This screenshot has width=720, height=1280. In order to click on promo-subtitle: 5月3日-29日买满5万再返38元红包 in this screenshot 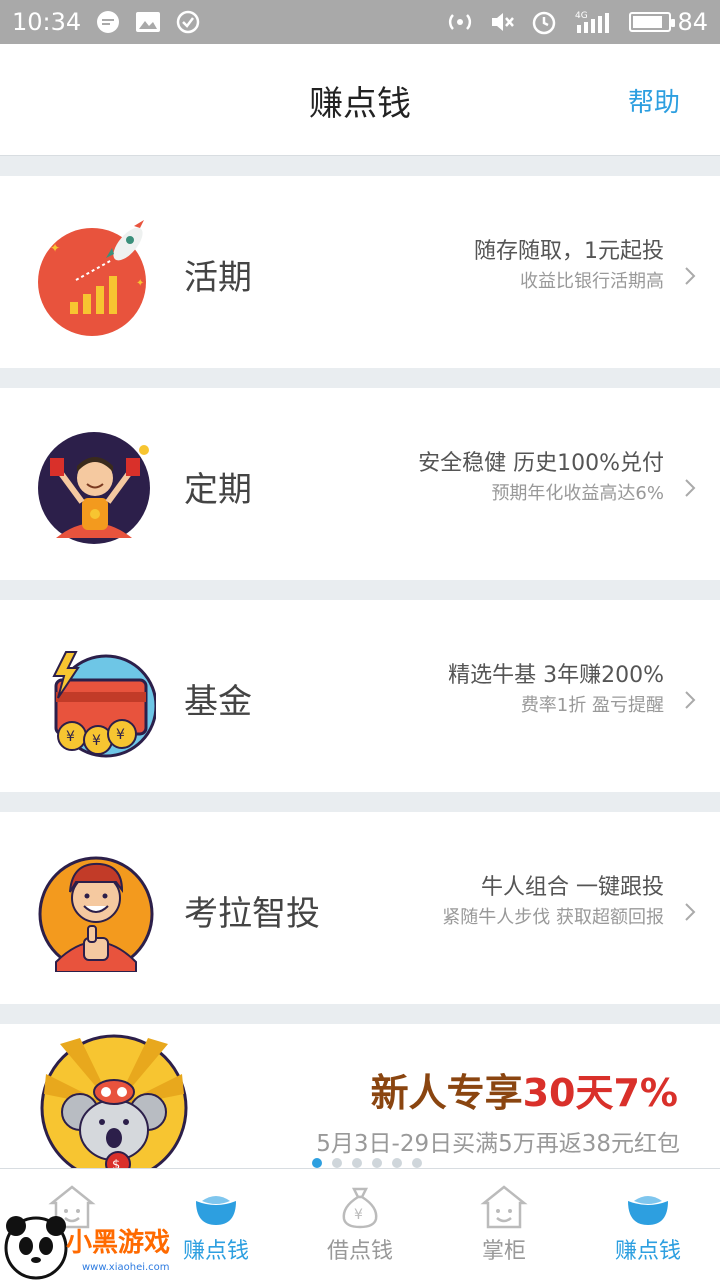, I will do `click(498, 1144)`.